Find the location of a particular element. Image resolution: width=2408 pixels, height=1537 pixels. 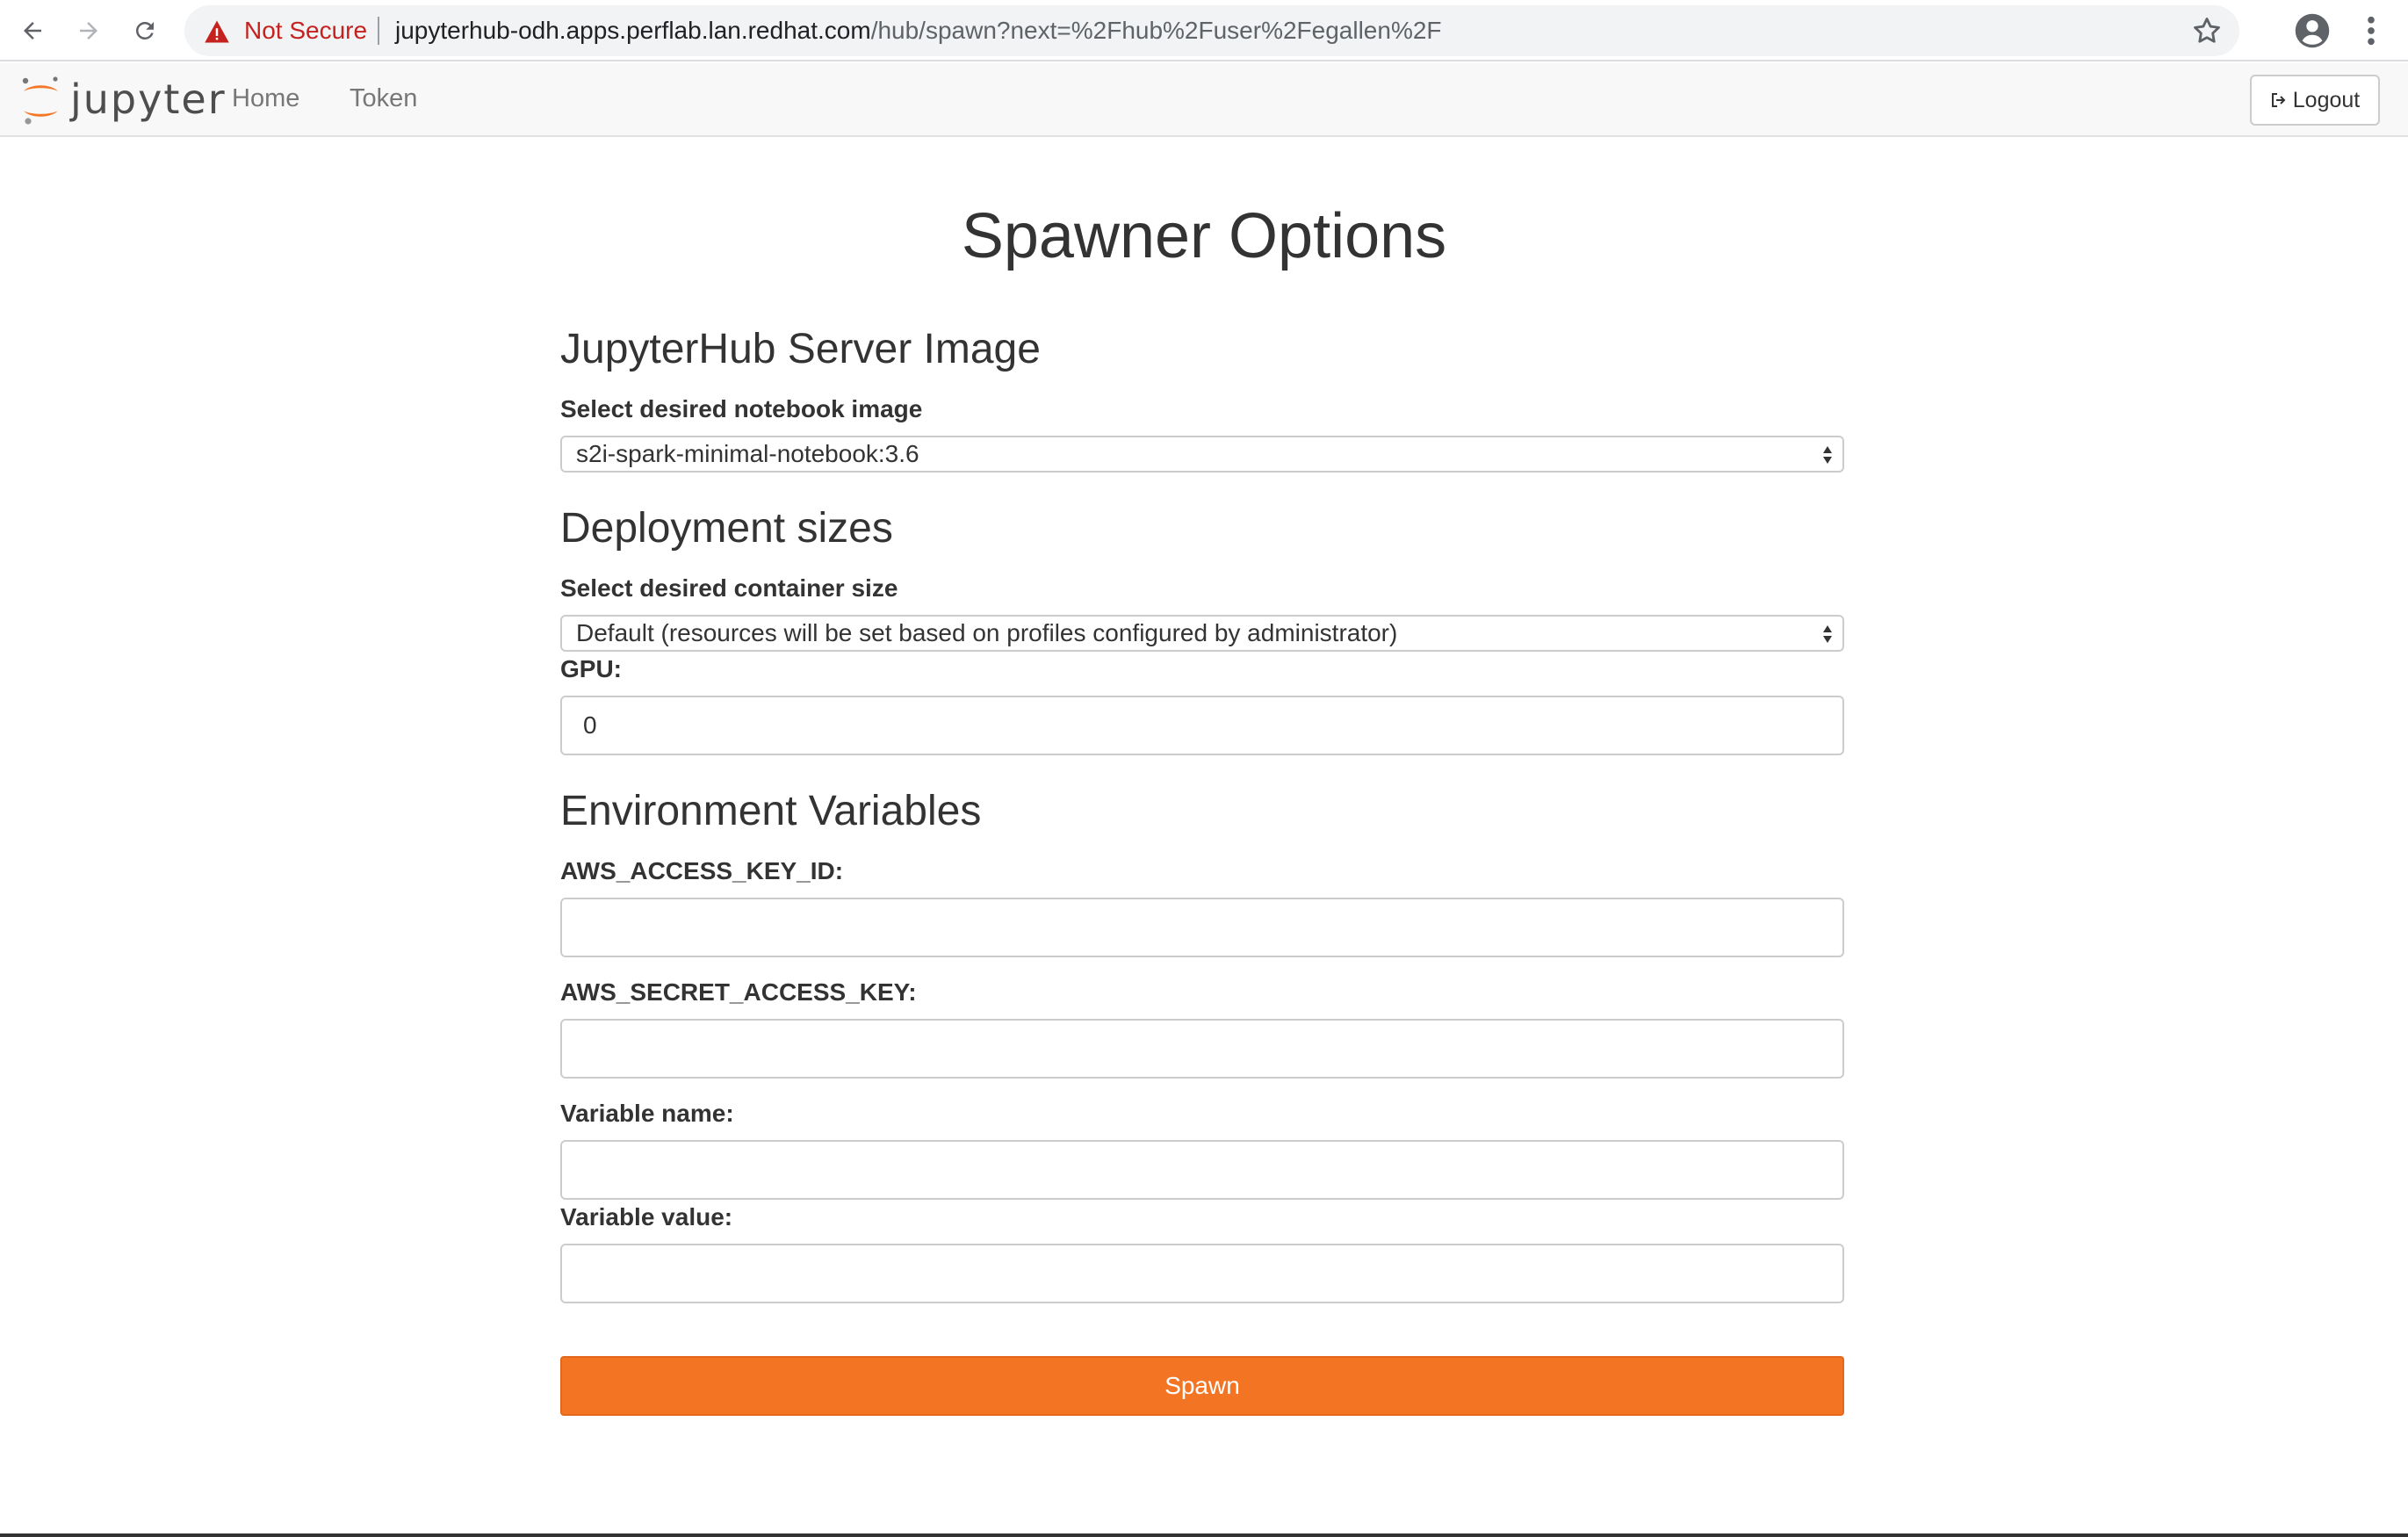

deployment-sizes-heading: Deployment sizes is located at coordinates (726, 529).